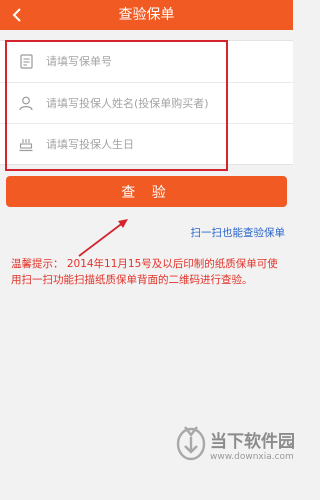 The width and height of the screenshot is (320, 500). Describe the element at coordinates (191, 443) in the screenshot. I see `downxia-logo-icon` at that location.